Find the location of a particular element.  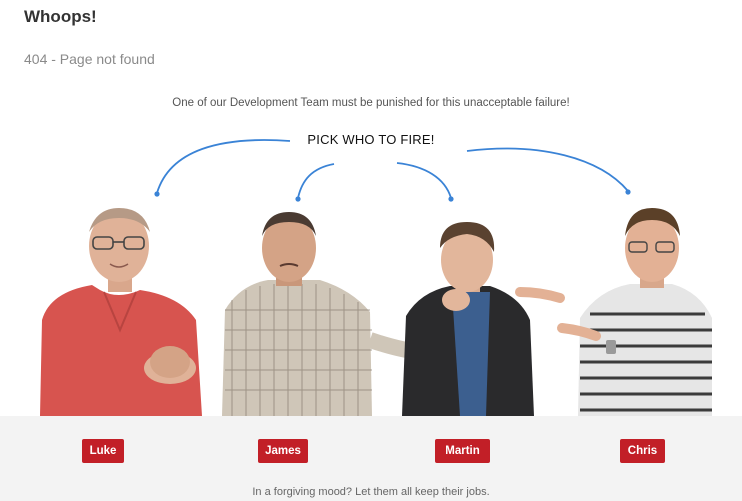

person-martin is located at coordinates (468, 319).